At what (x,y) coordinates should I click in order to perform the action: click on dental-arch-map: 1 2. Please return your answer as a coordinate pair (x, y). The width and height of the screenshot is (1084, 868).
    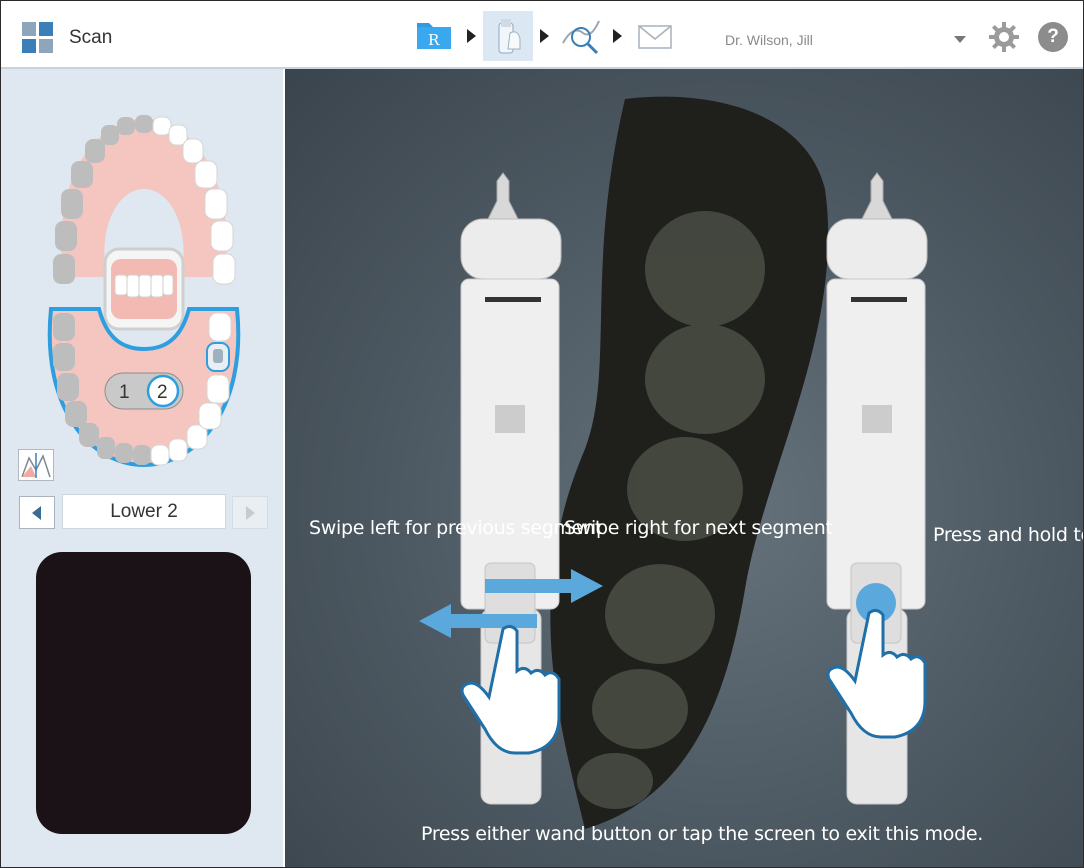
    Looking at the image, I should click on (144, 289).